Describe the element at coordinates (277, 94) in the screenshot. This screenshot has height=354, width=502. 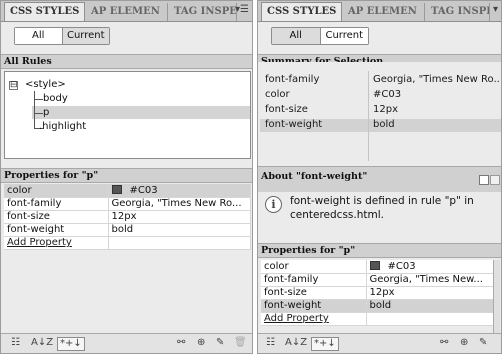
I see `summary-name: color` at that location.